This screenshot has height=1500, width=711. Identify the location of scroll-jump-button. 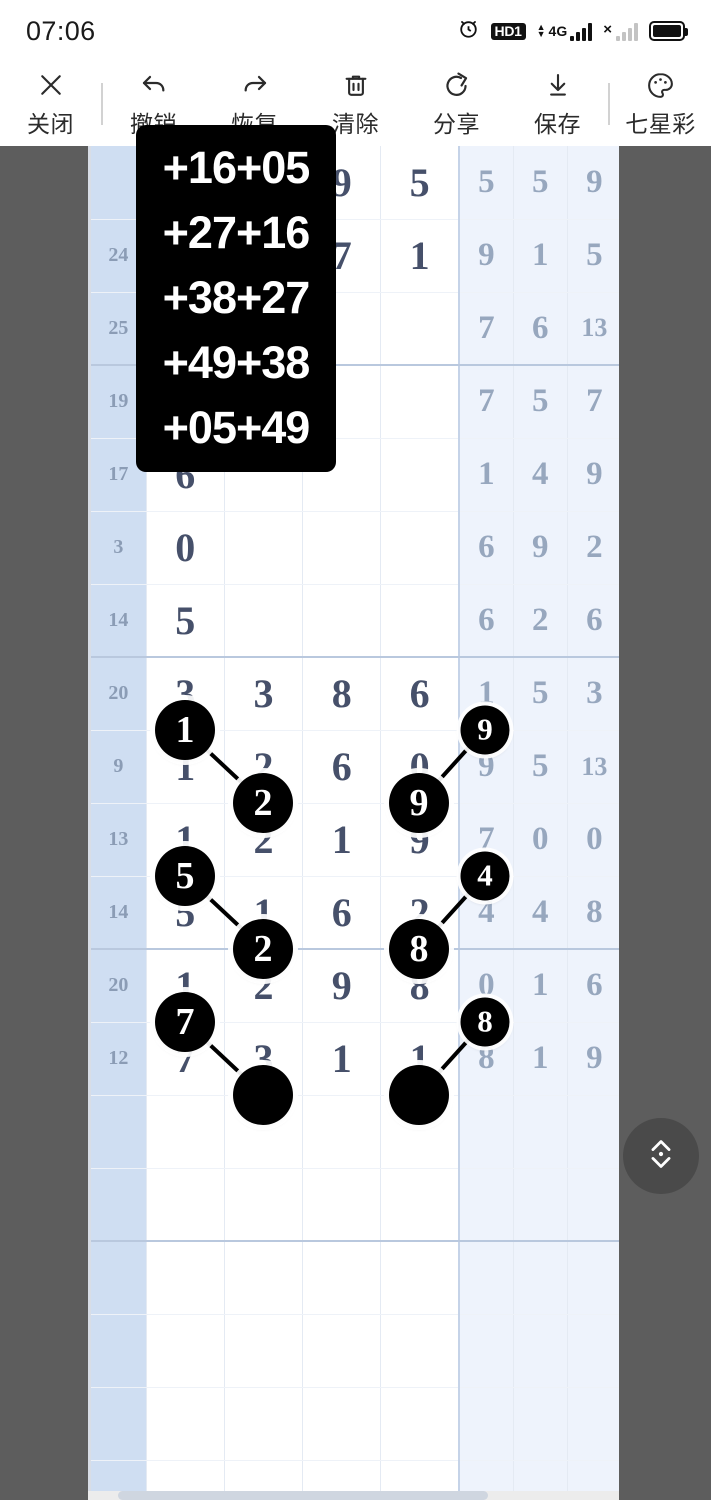
(661, 1156).